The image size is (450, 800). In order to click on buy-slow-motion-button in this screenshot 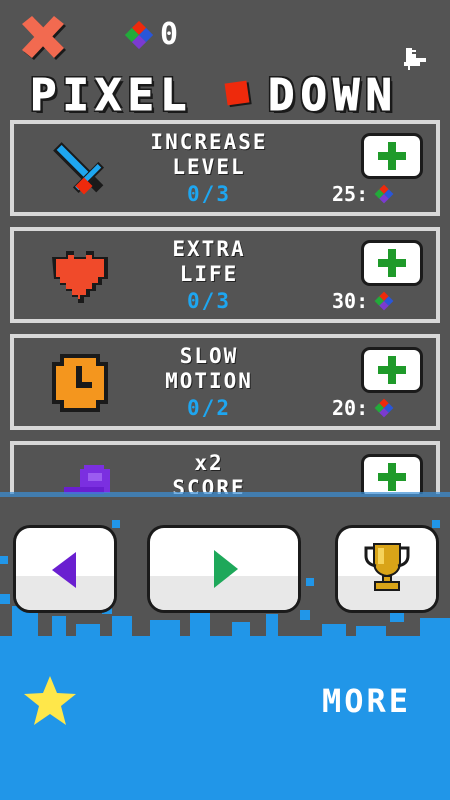, I will do `click(392, 370)`.